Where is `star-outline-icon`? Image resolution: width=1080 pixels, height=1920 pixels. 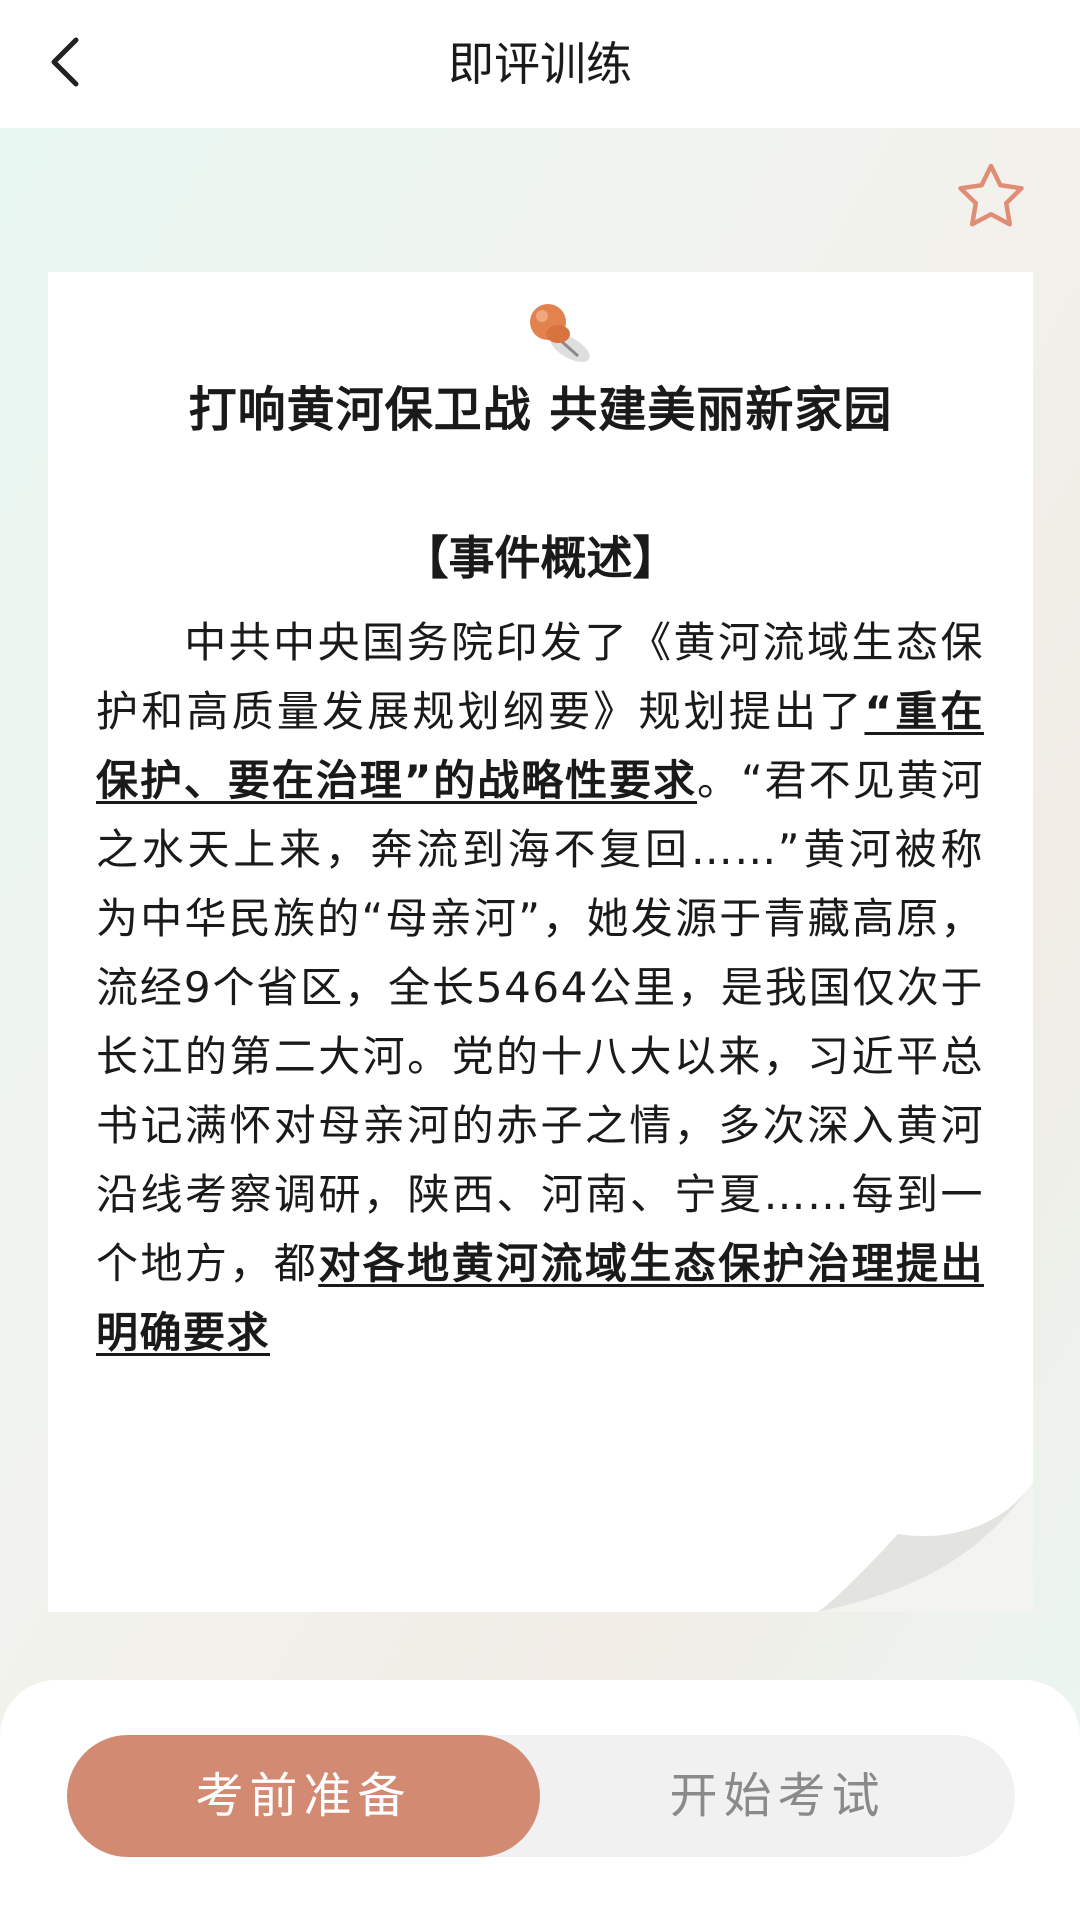 star-outline-icon is located at coordinates (991, 195).